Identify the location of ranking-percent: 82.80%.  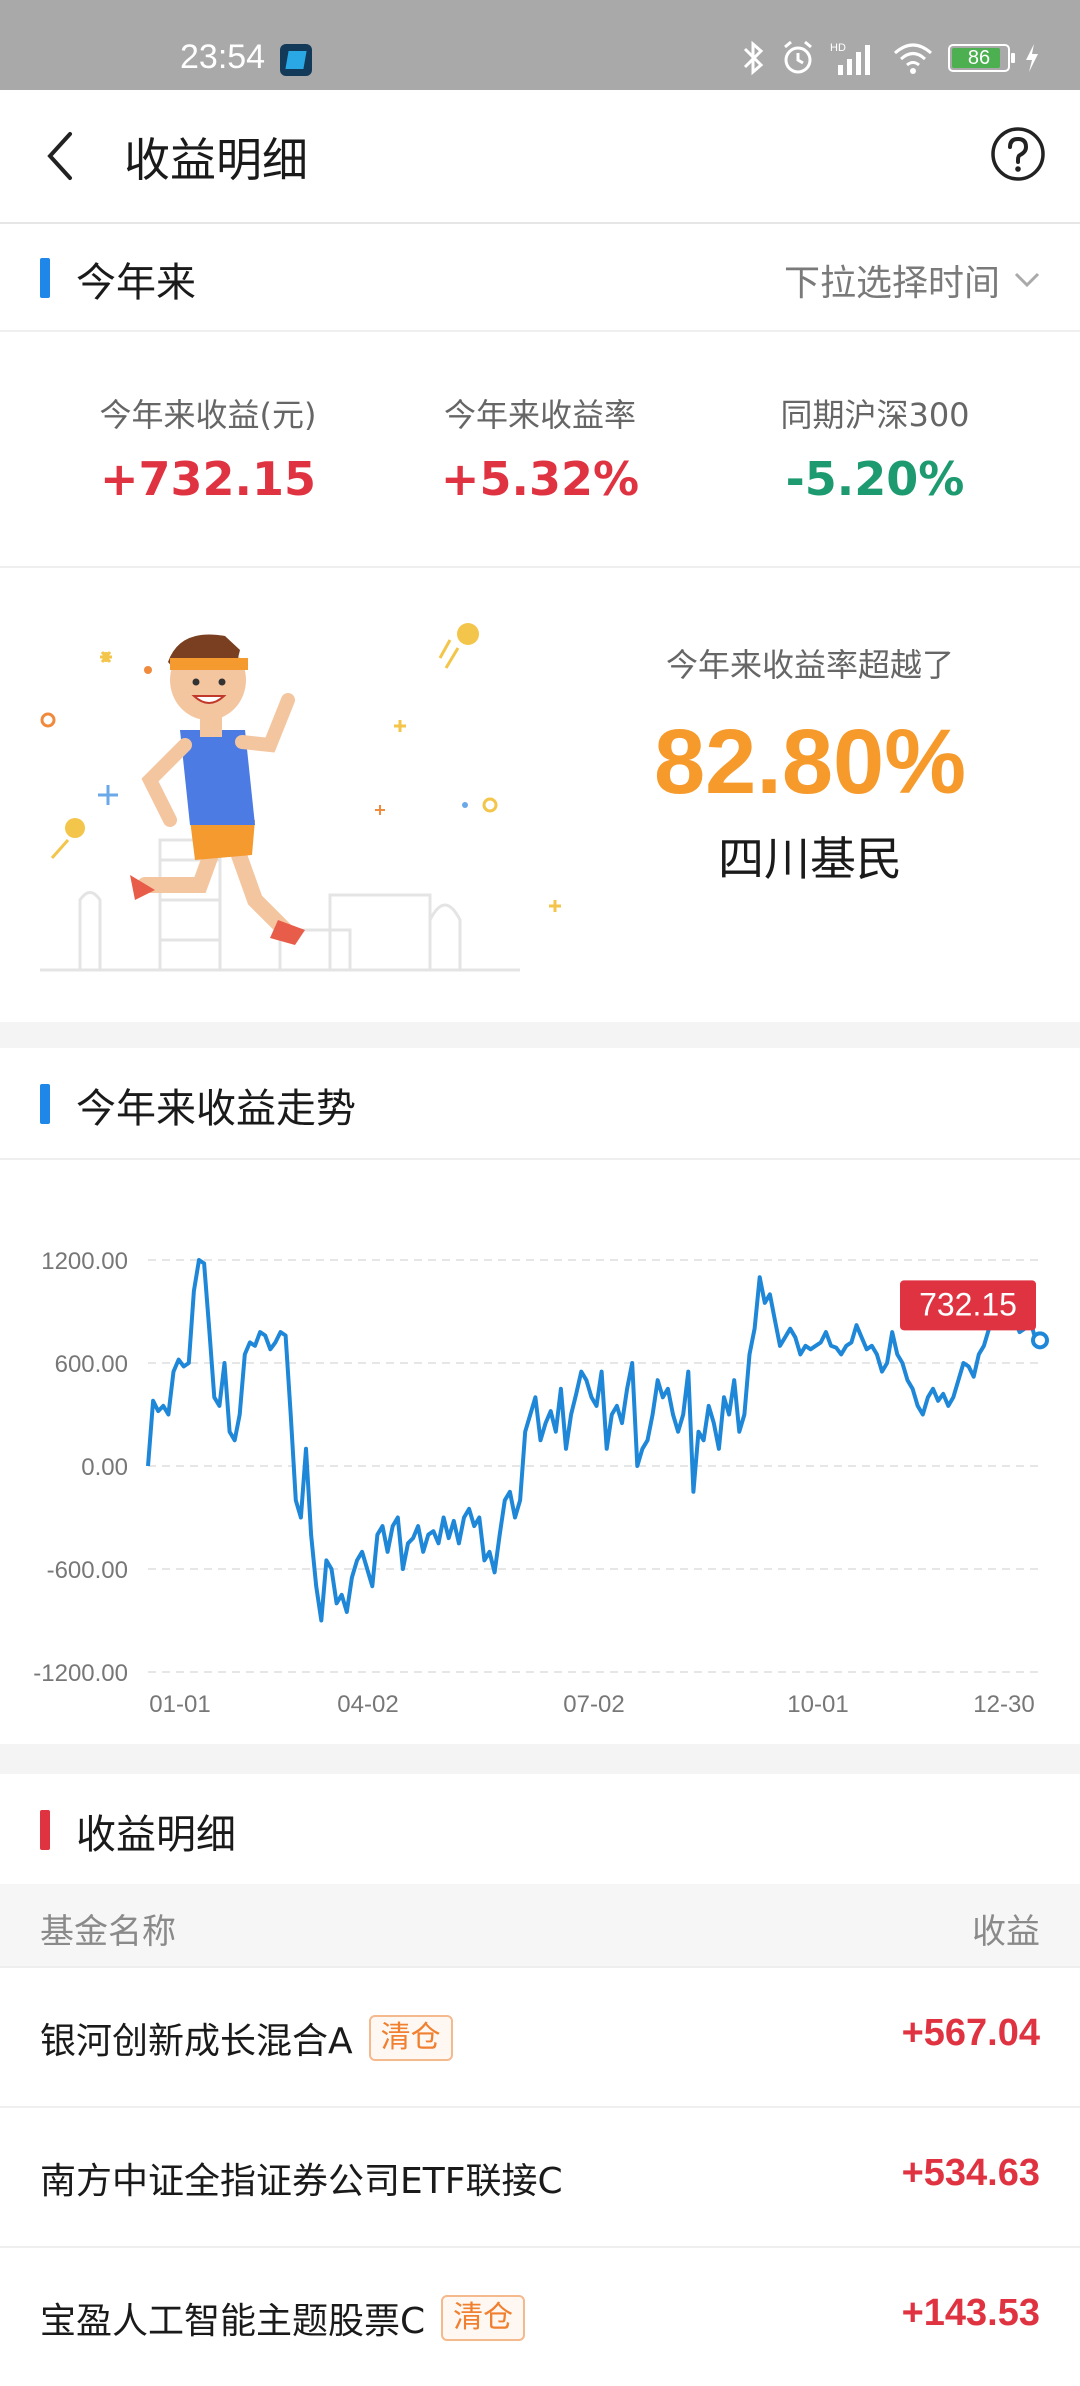
(810, 762).